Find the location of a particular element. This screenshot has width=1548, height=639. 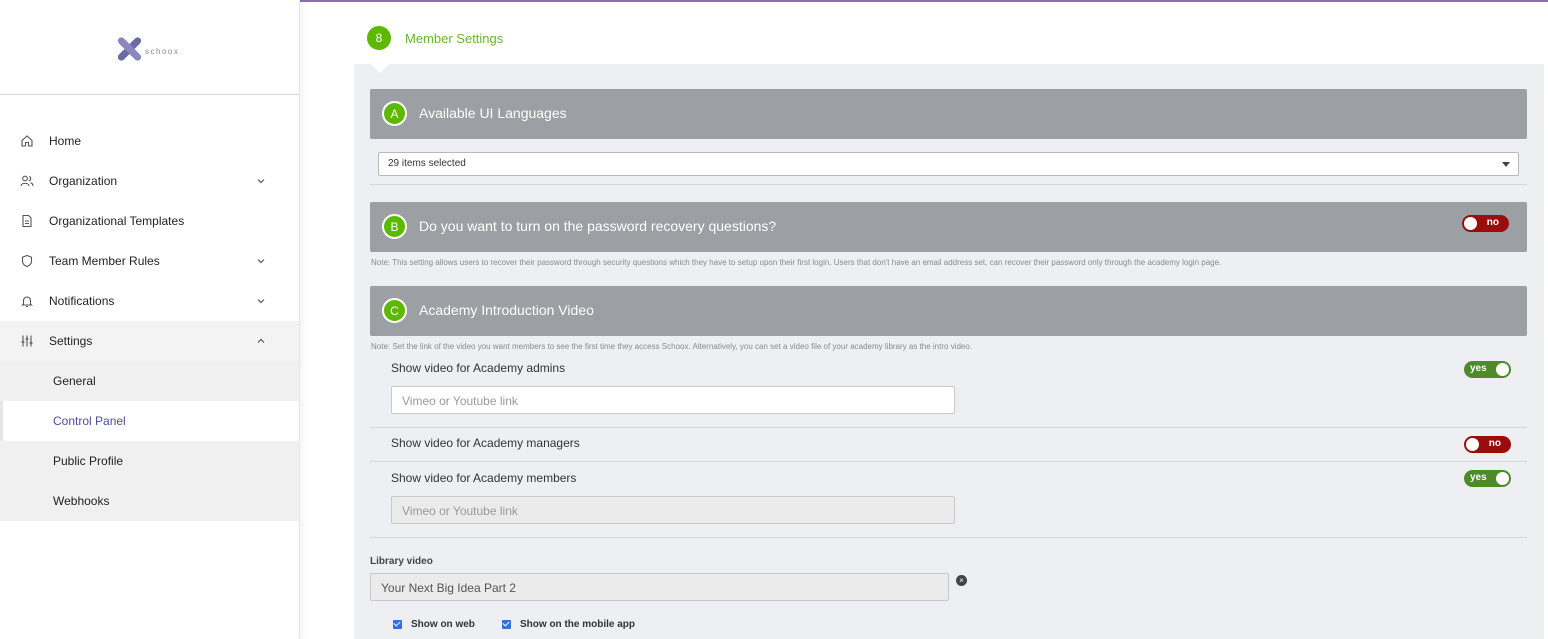

section-title: Academy Introduction Video is located at coordinates (506, 310).